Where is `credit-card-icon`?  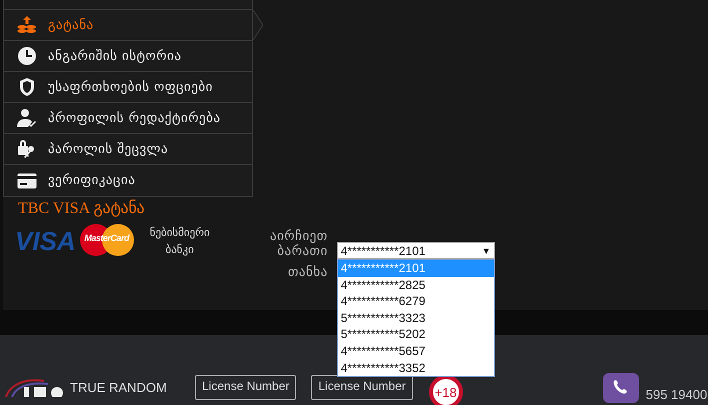 credit-card-icon is located at coordinates (27, 180).